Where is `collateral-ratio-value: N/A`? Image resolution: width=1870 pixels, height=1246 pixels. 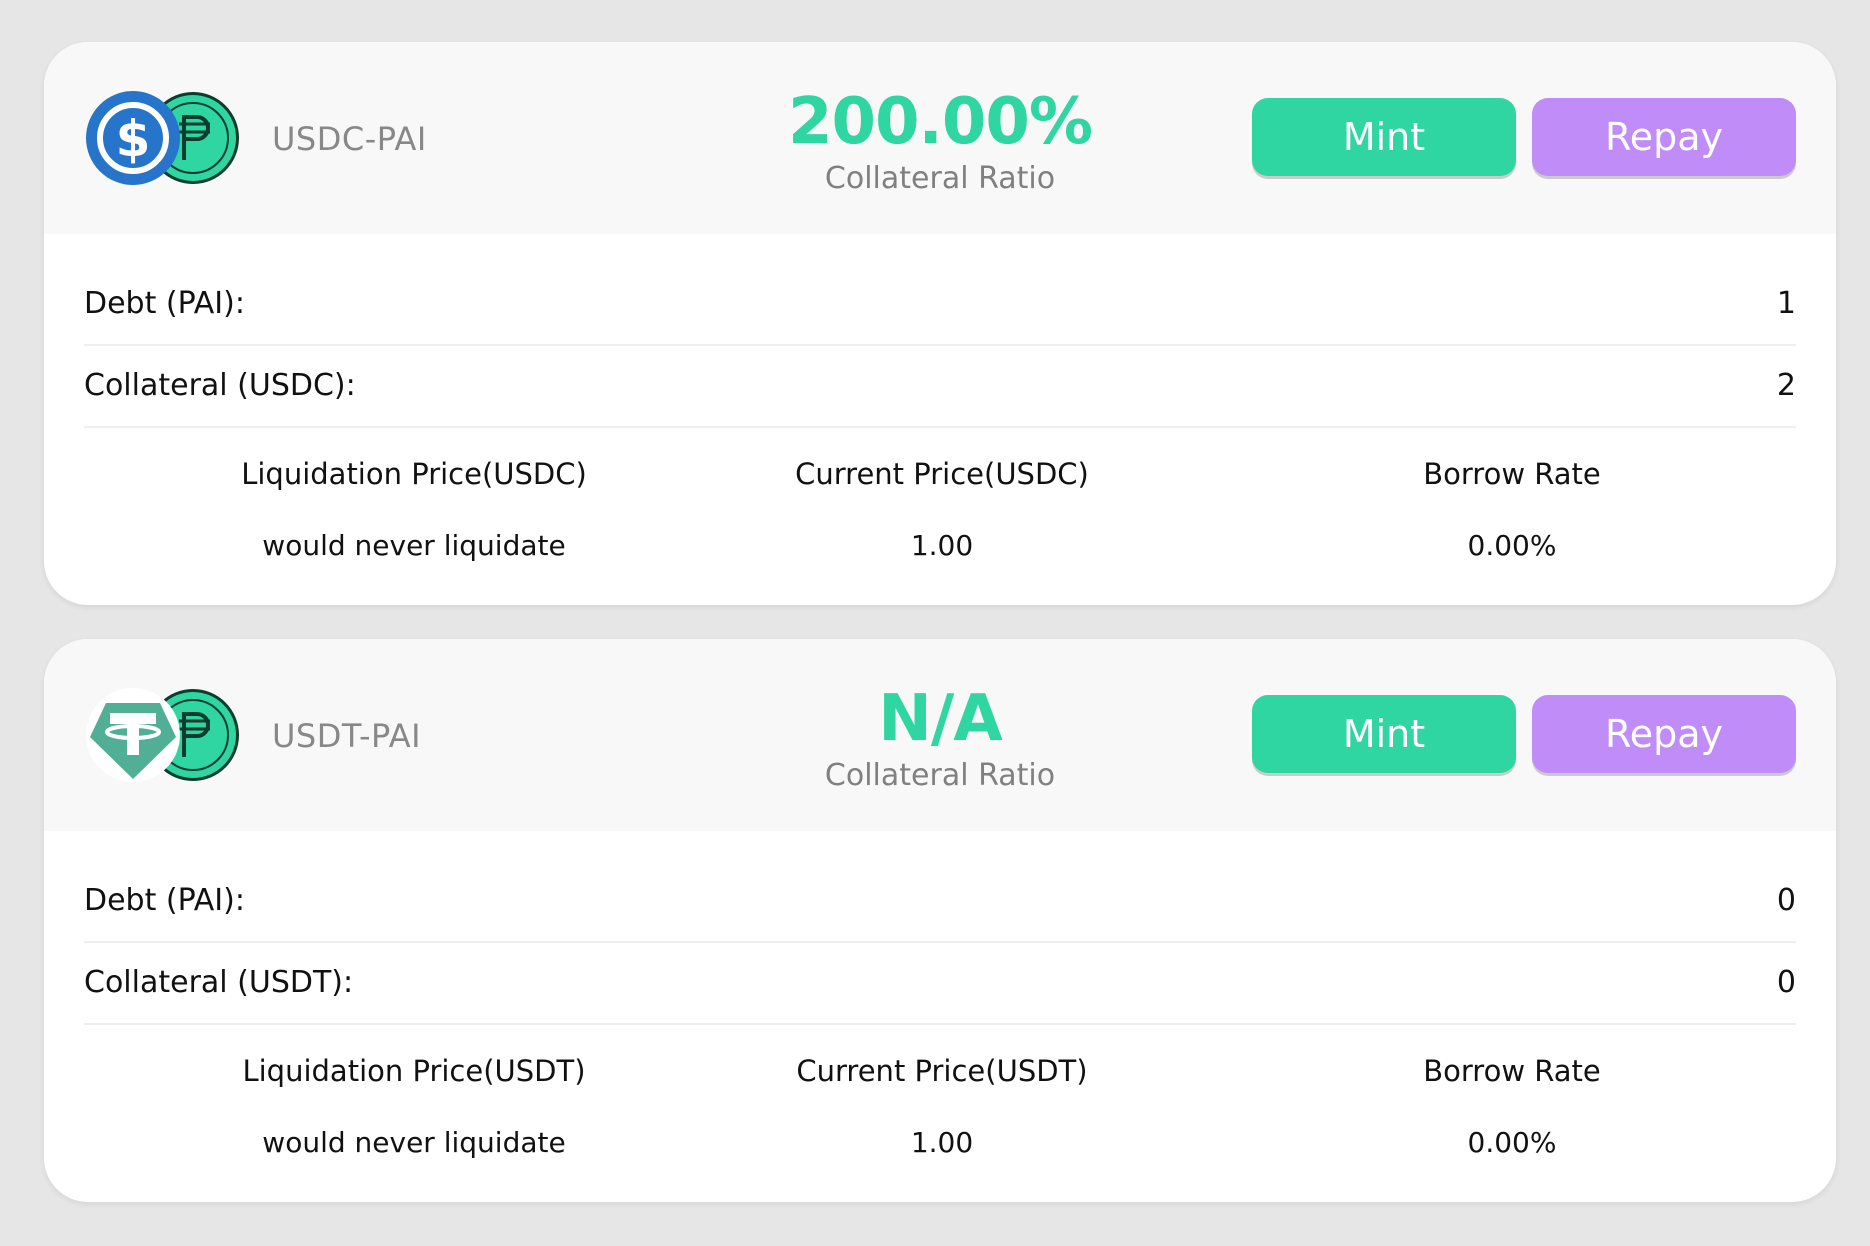 collateral-ratio-value: N/A is located at coordinates (940, 719).